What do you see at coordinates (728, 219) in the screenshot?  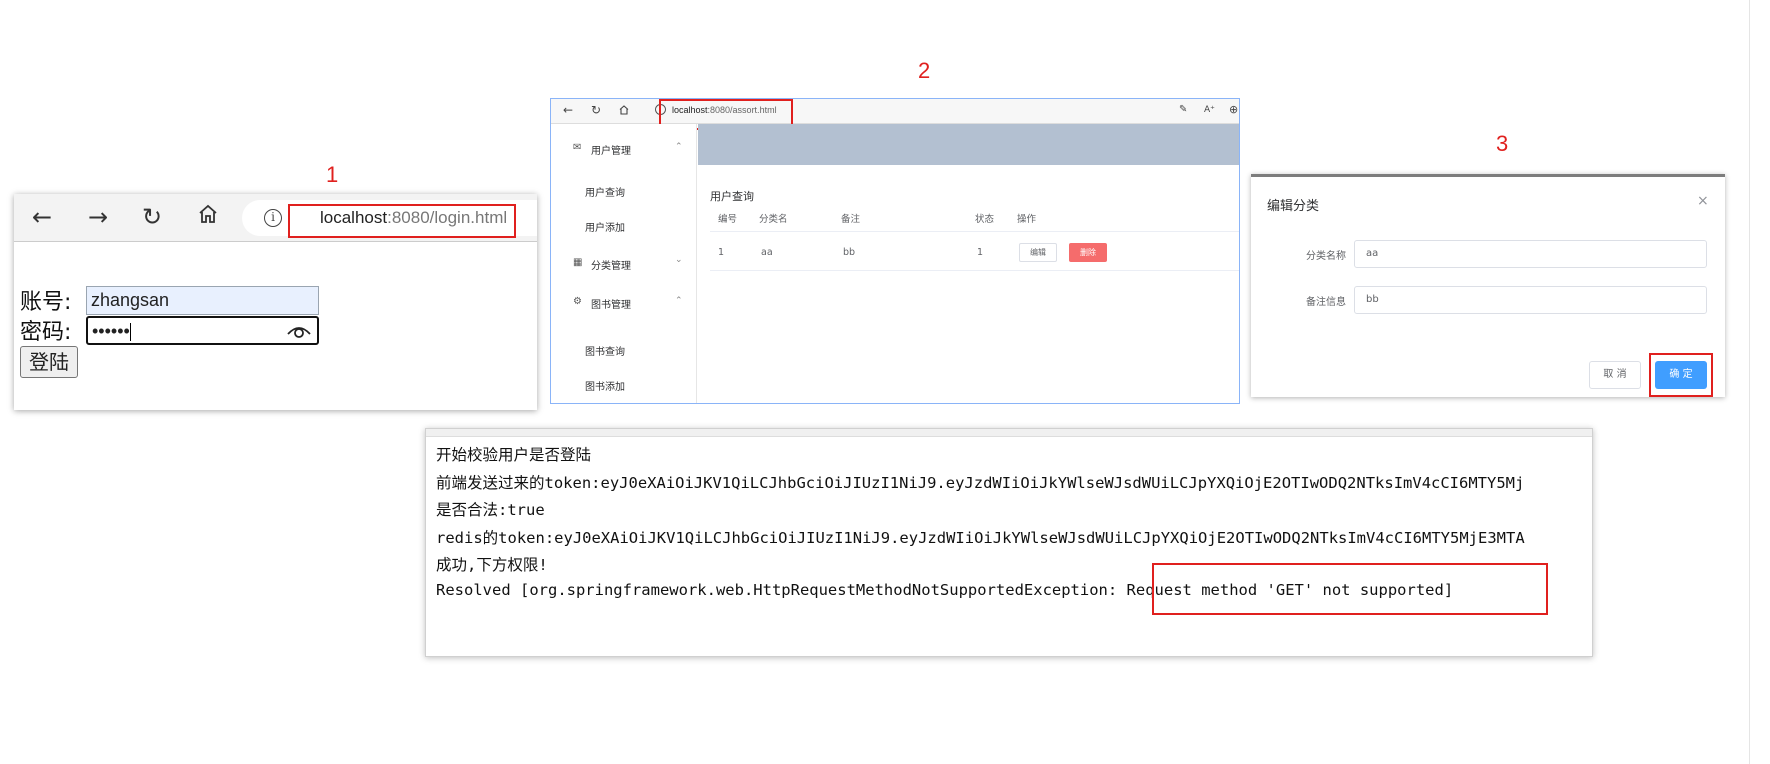 I see `table-header-id: 编号` at bounding box center [728, 219].